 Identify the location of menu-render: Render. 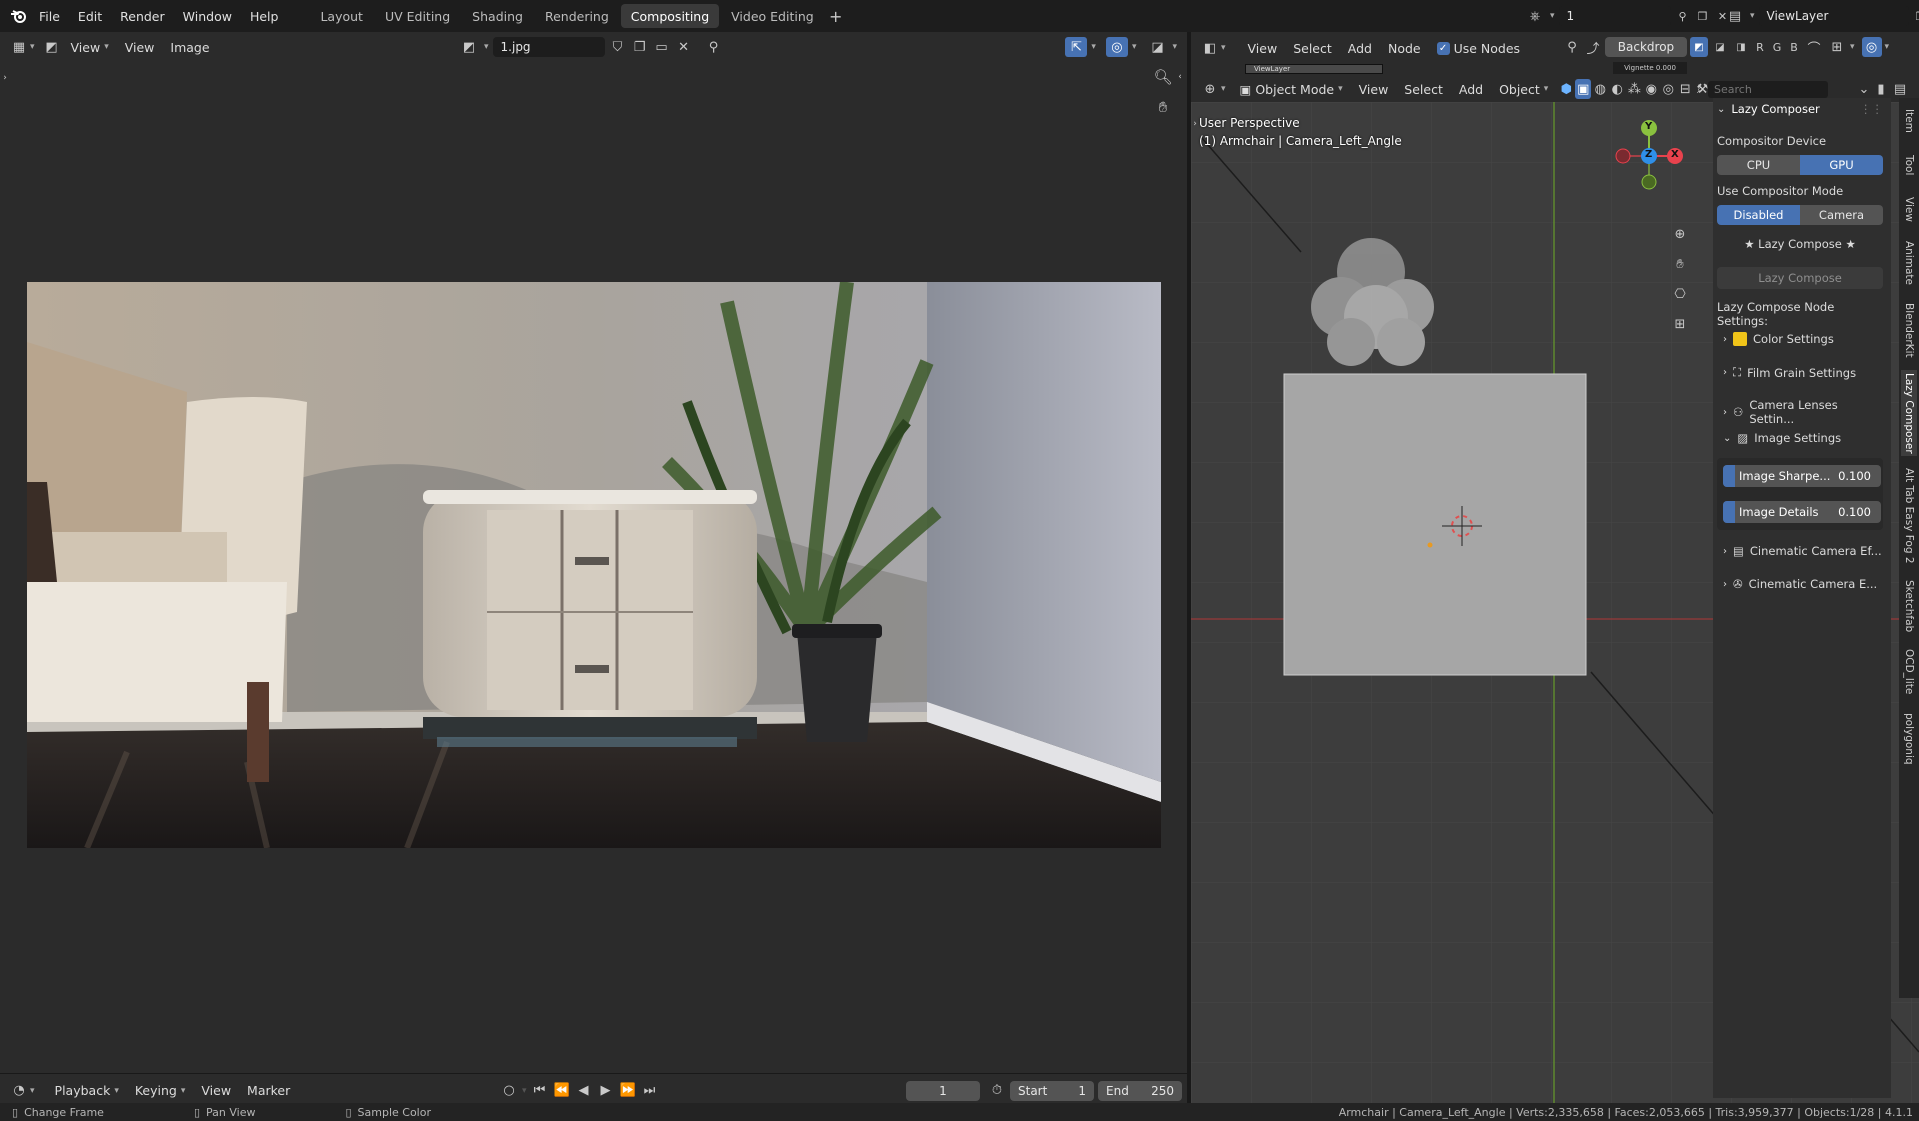
(142, 16).